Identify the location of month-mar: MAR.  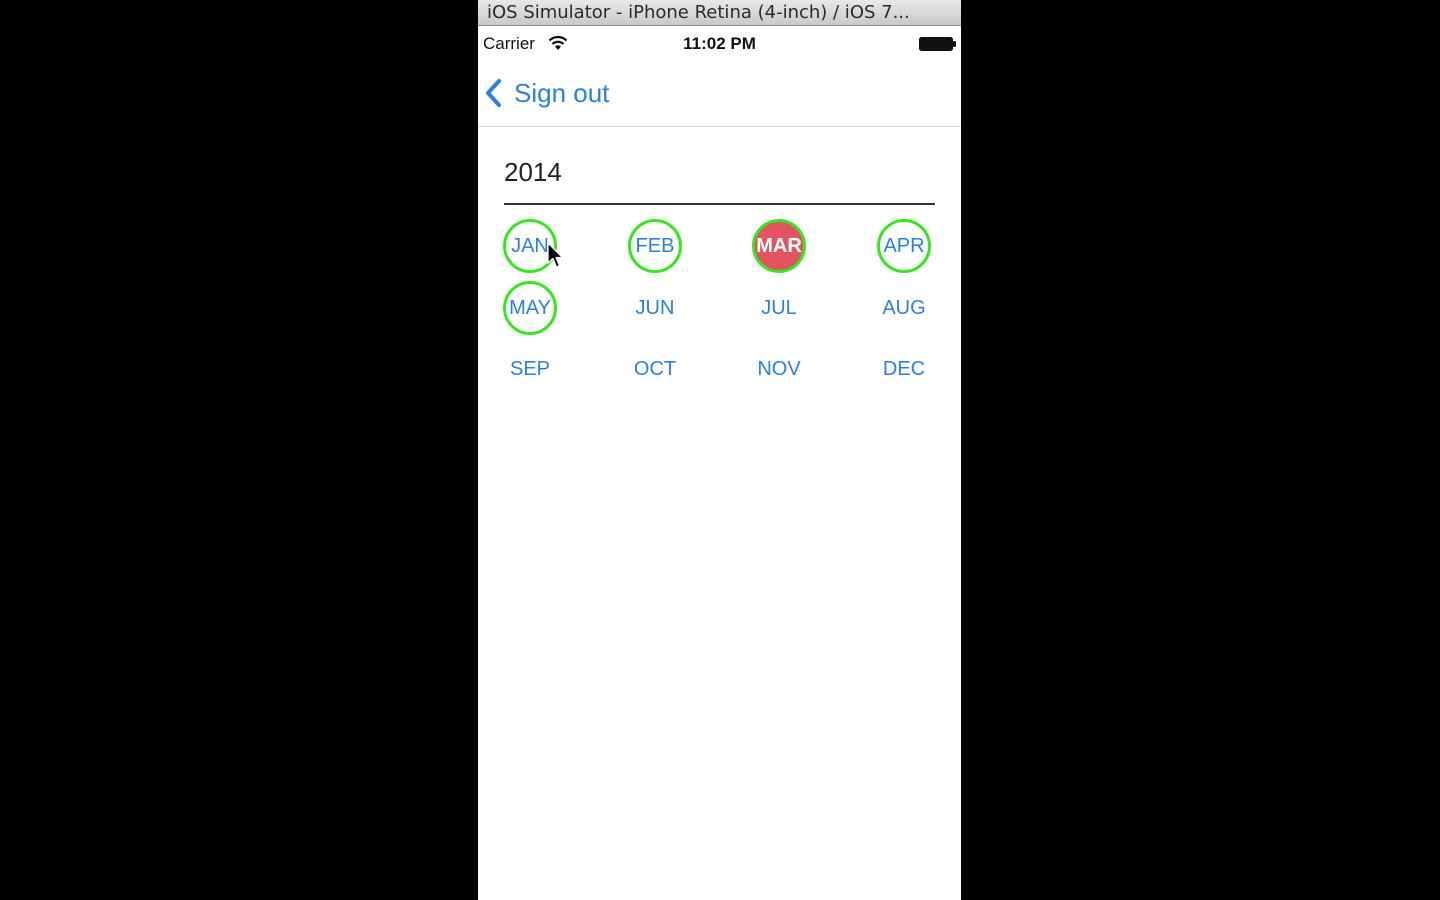
(779, 246).